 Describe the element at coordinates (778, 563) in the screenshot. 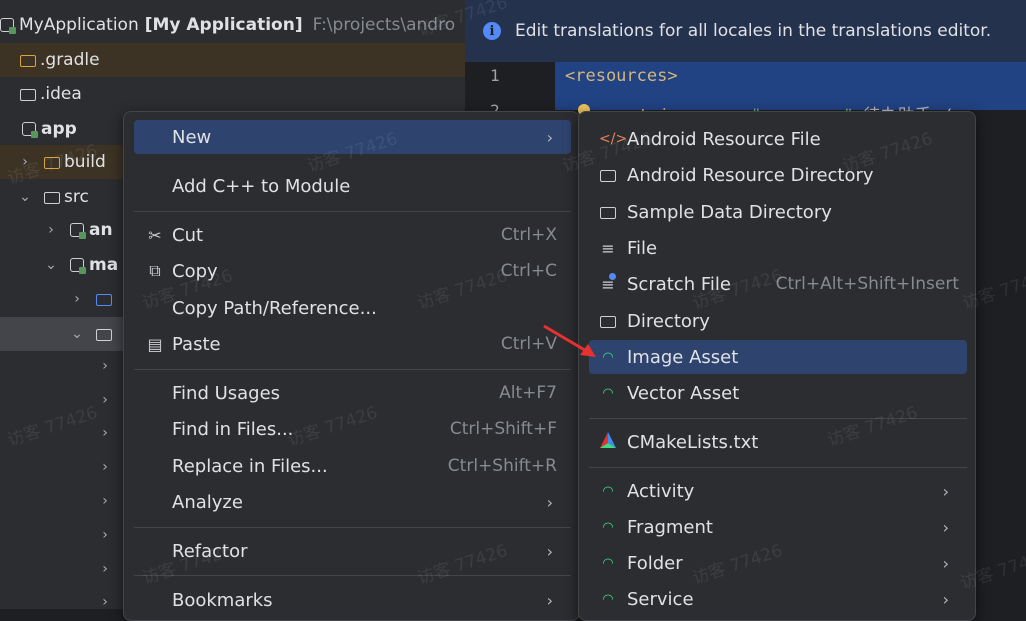

I see `submenu-item-folder: ◠ Folder ›` at that location.